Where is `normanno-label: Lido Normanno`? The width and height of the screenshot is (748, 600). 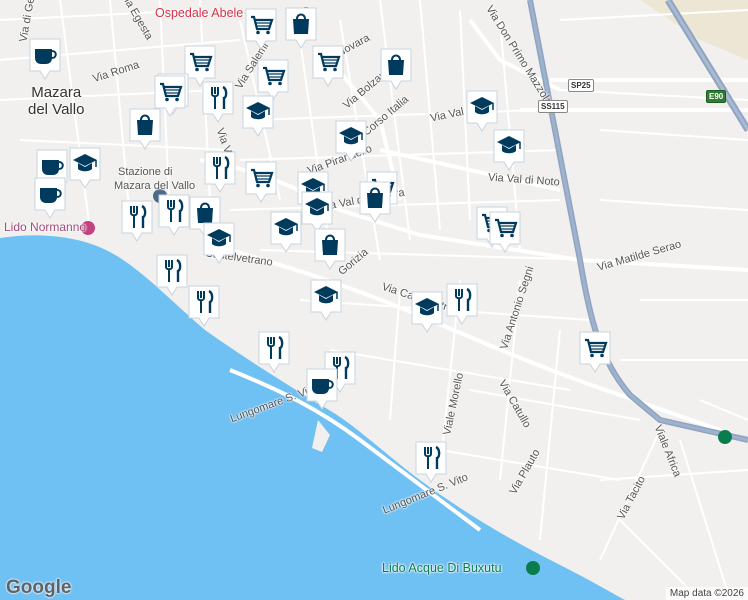 normanno-label: Lido Normanno is located at coordinates (45, 227).